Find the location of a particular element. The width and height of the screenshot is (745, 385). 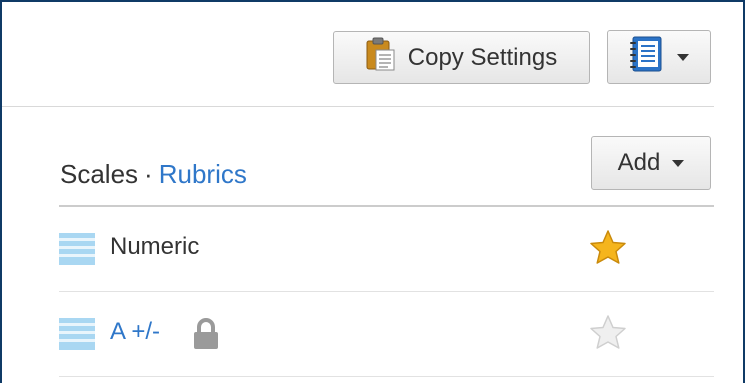

clipboard-icon is located at coordinates (381, 57).